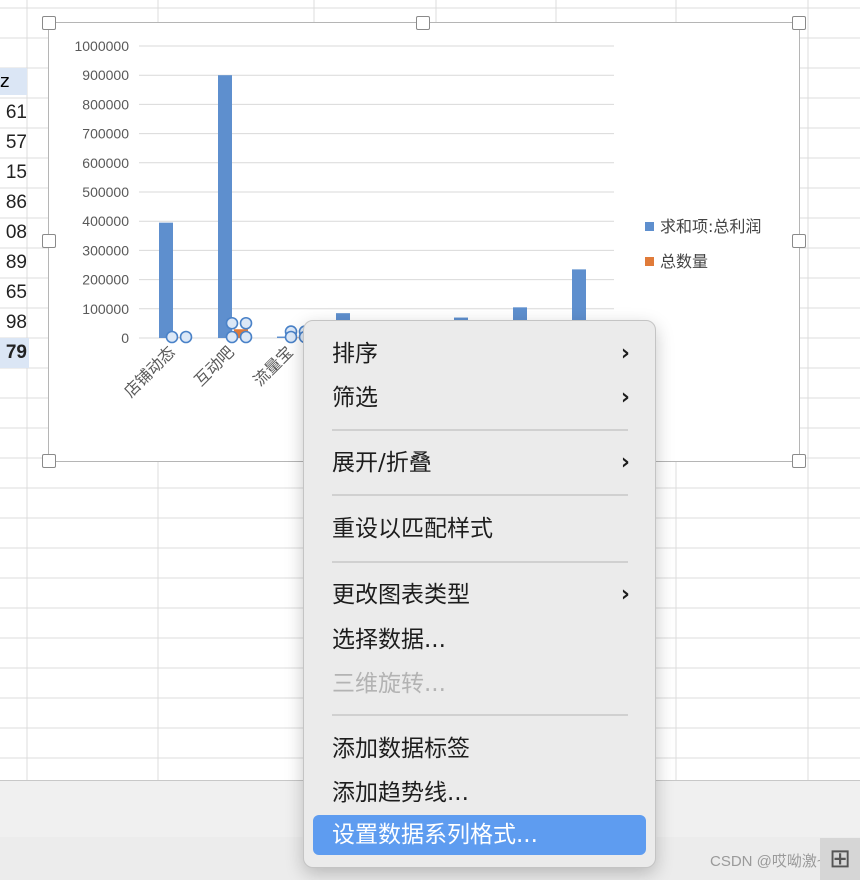  Describe the element at coordinates (14, 203) in the screenshot. I see `cell-value: 86` at that location.